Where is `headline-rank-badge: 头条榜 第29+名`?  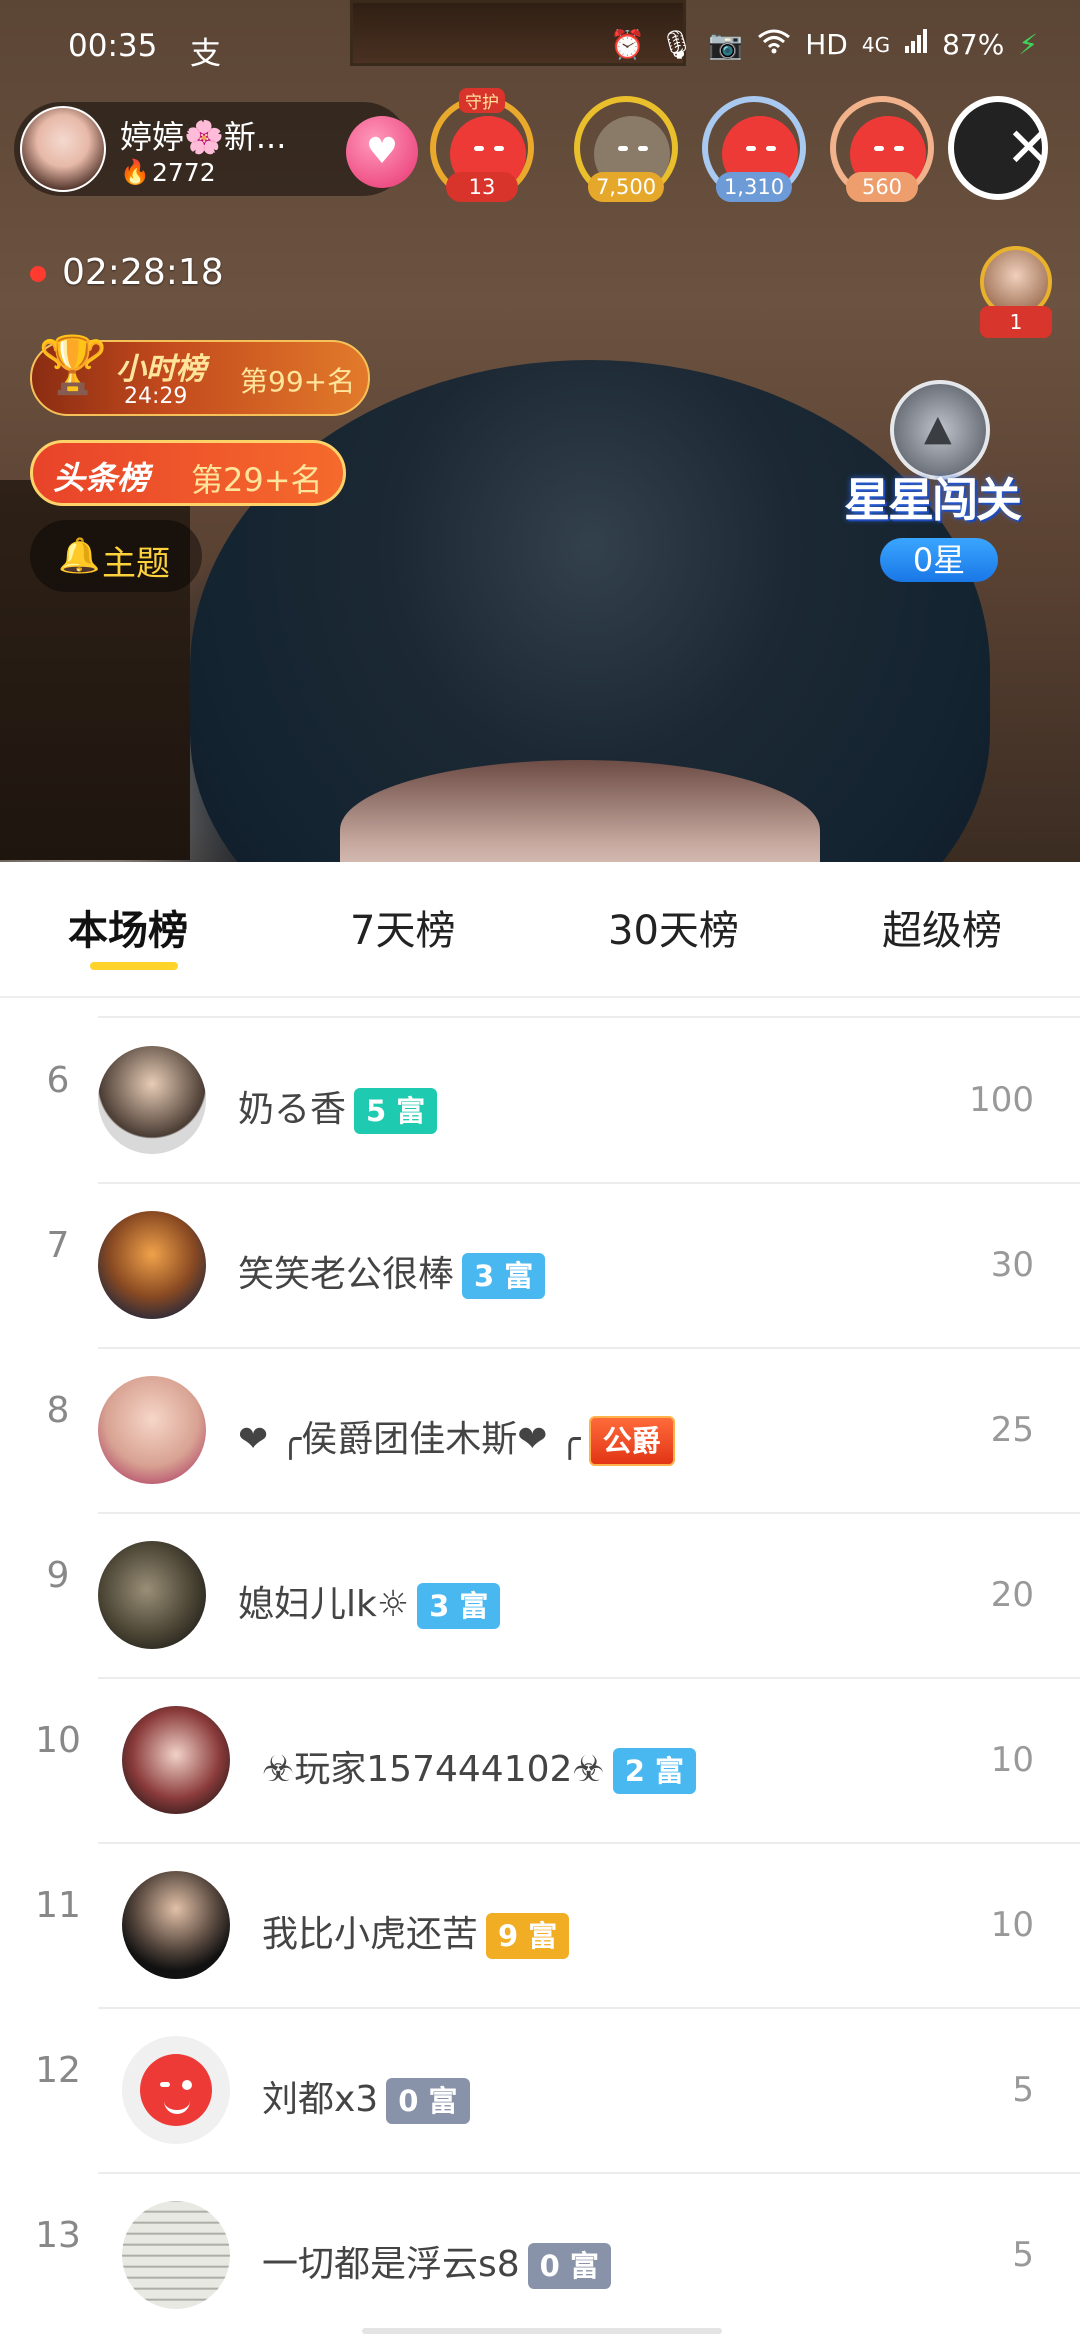
headline-rank-badge: 头条榜 第29+名 is located at coordinates (188, 473).